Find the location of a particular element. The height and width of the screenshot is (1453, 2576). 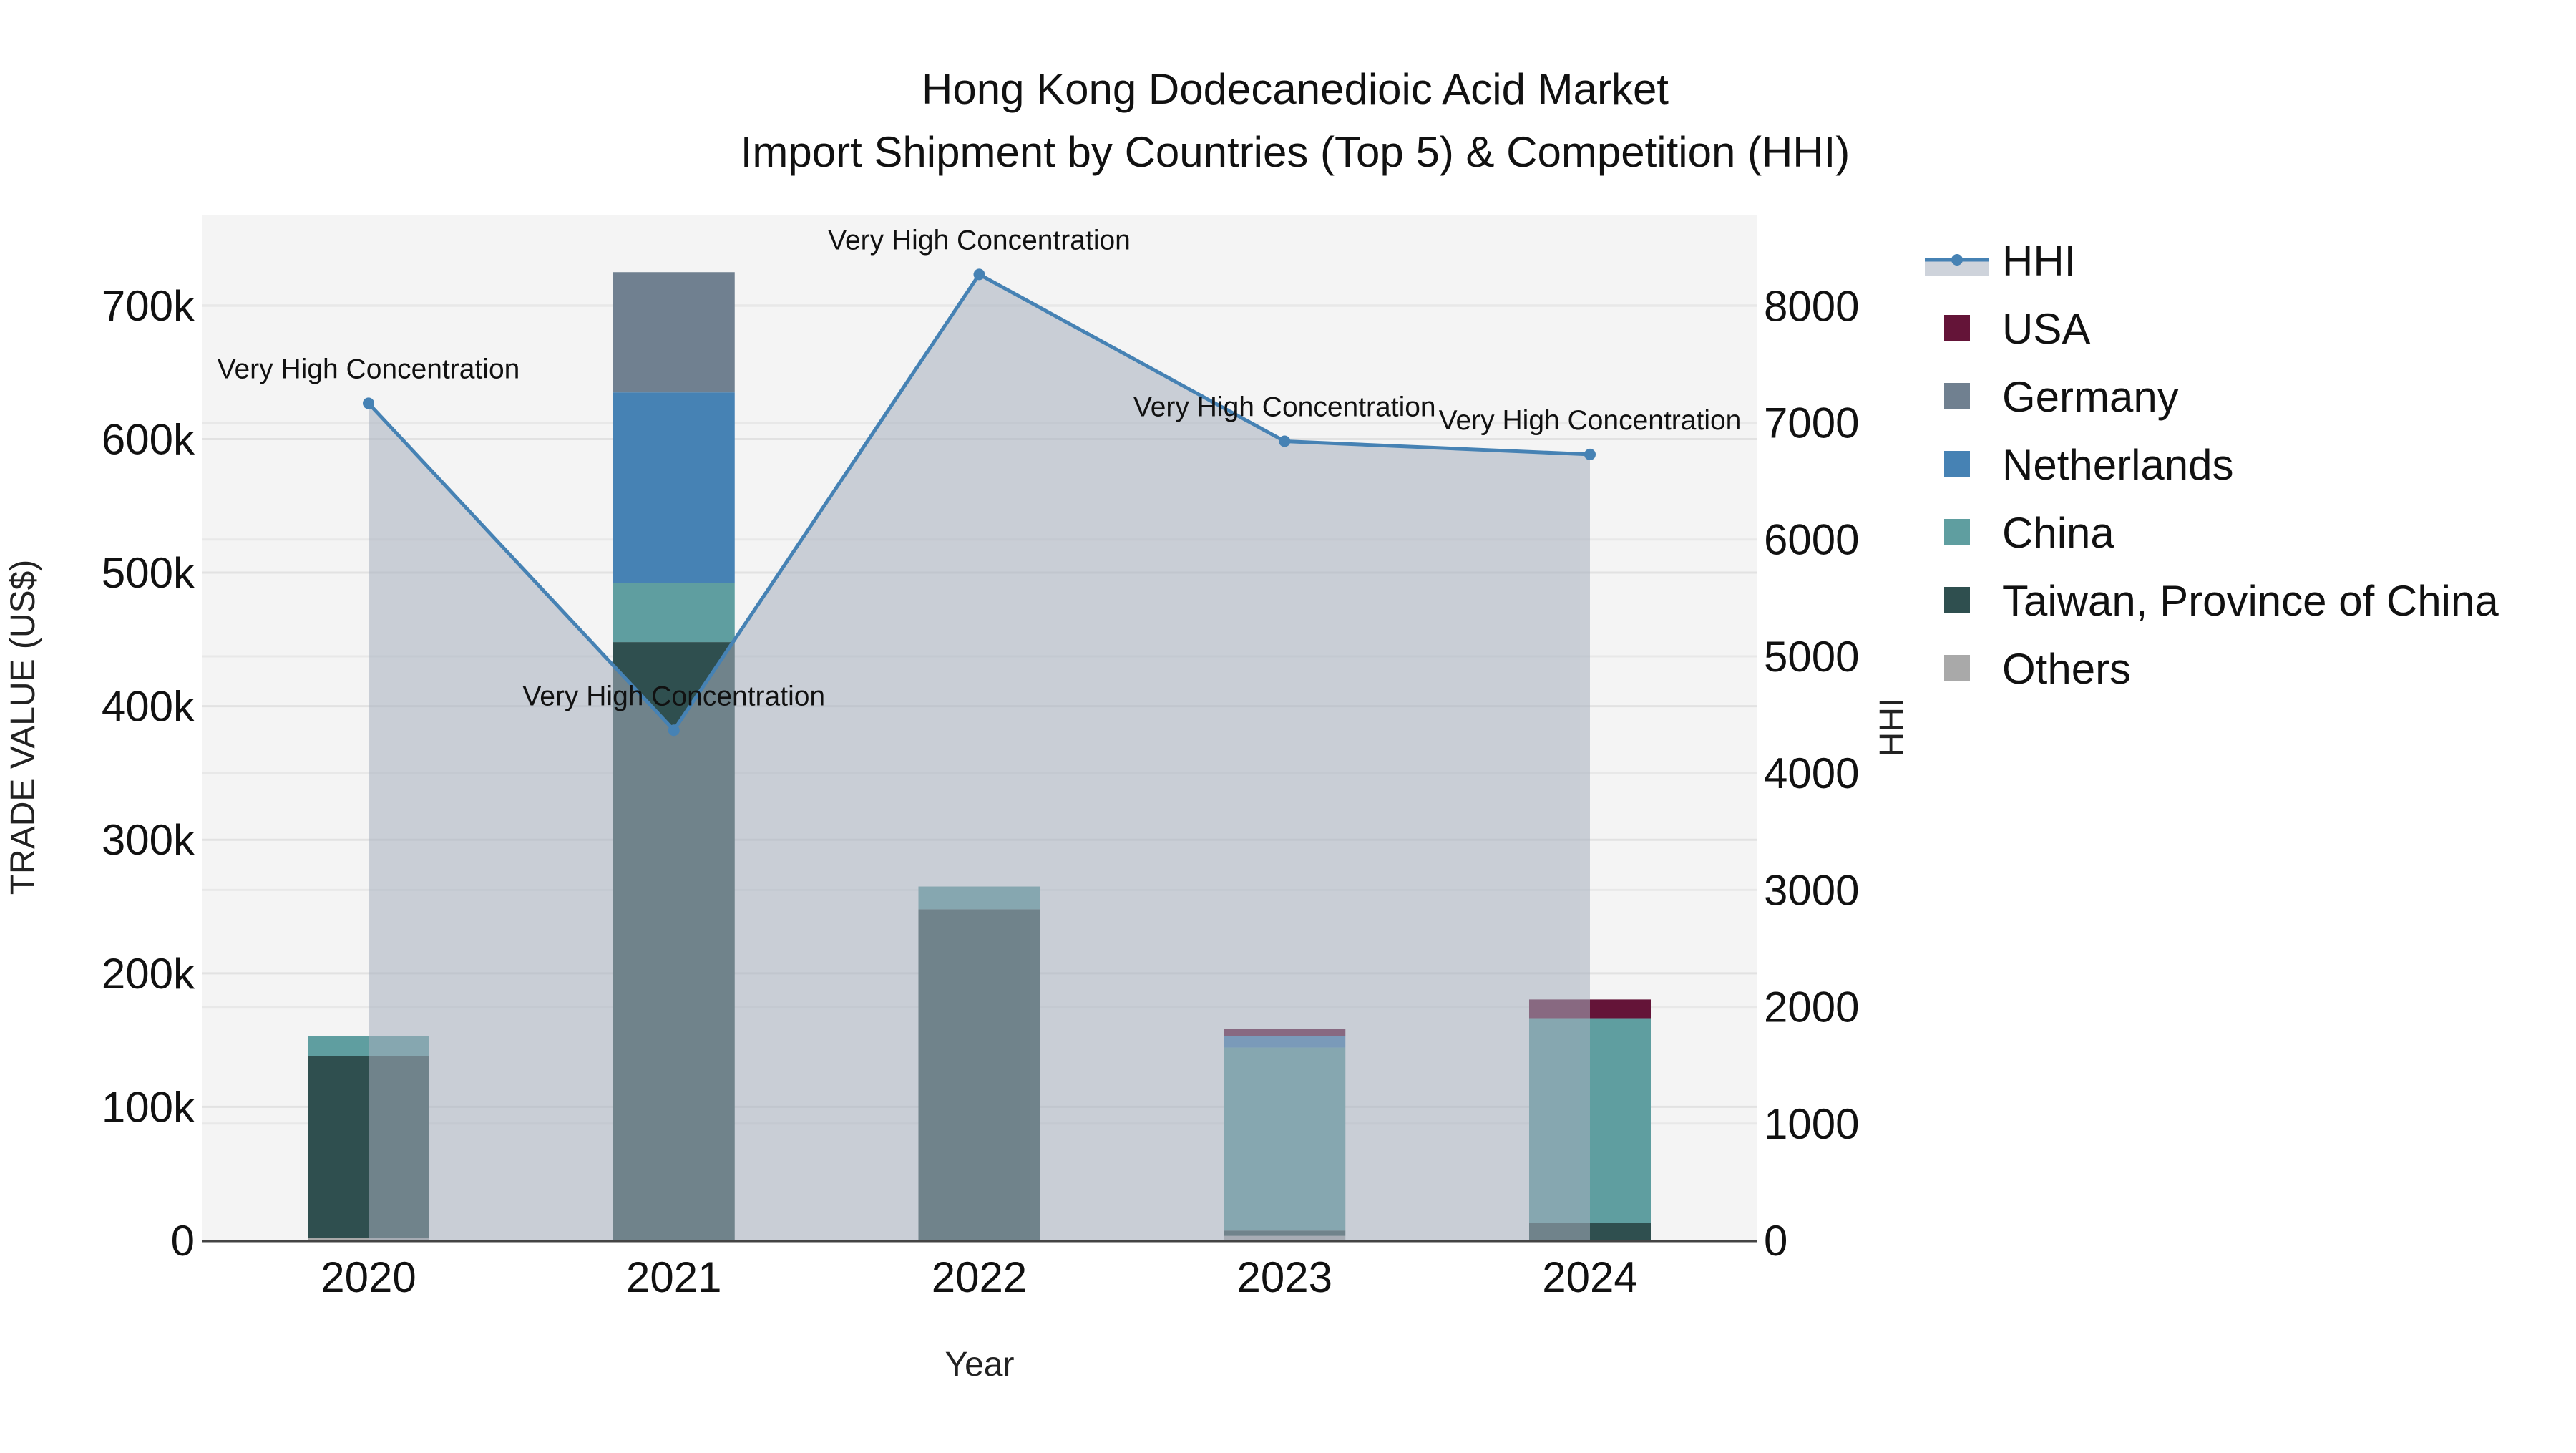

legend-hhi-marker is located at coordinates (1957, 260).